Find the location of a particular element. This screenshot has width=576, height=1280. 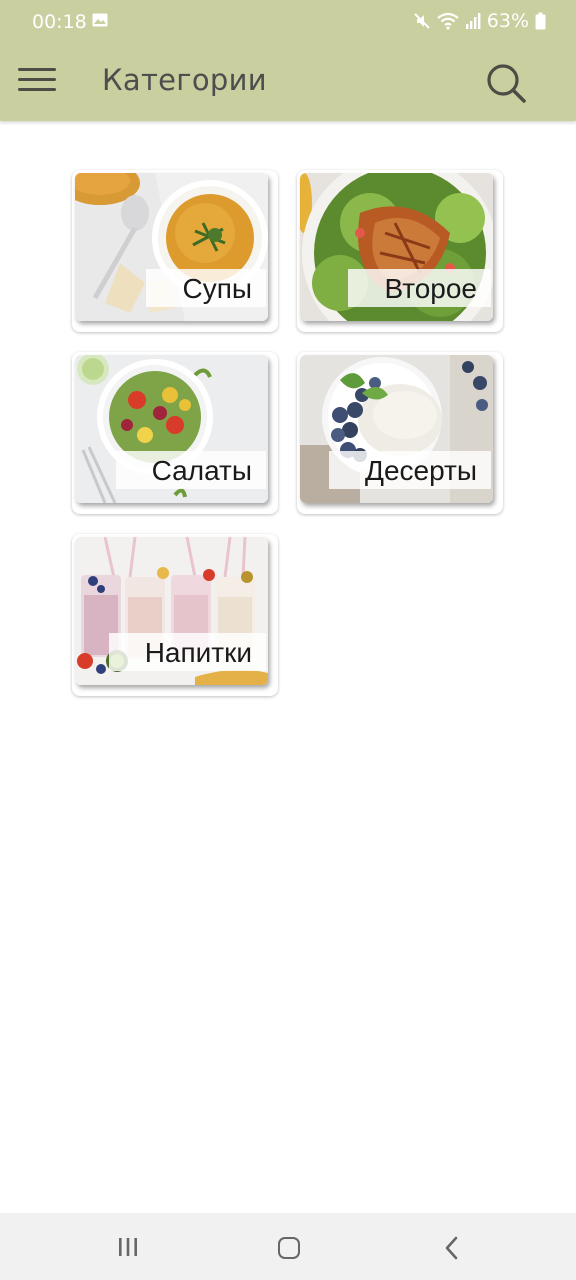

battery-percent: 63% is located at coordinates (507, 21).